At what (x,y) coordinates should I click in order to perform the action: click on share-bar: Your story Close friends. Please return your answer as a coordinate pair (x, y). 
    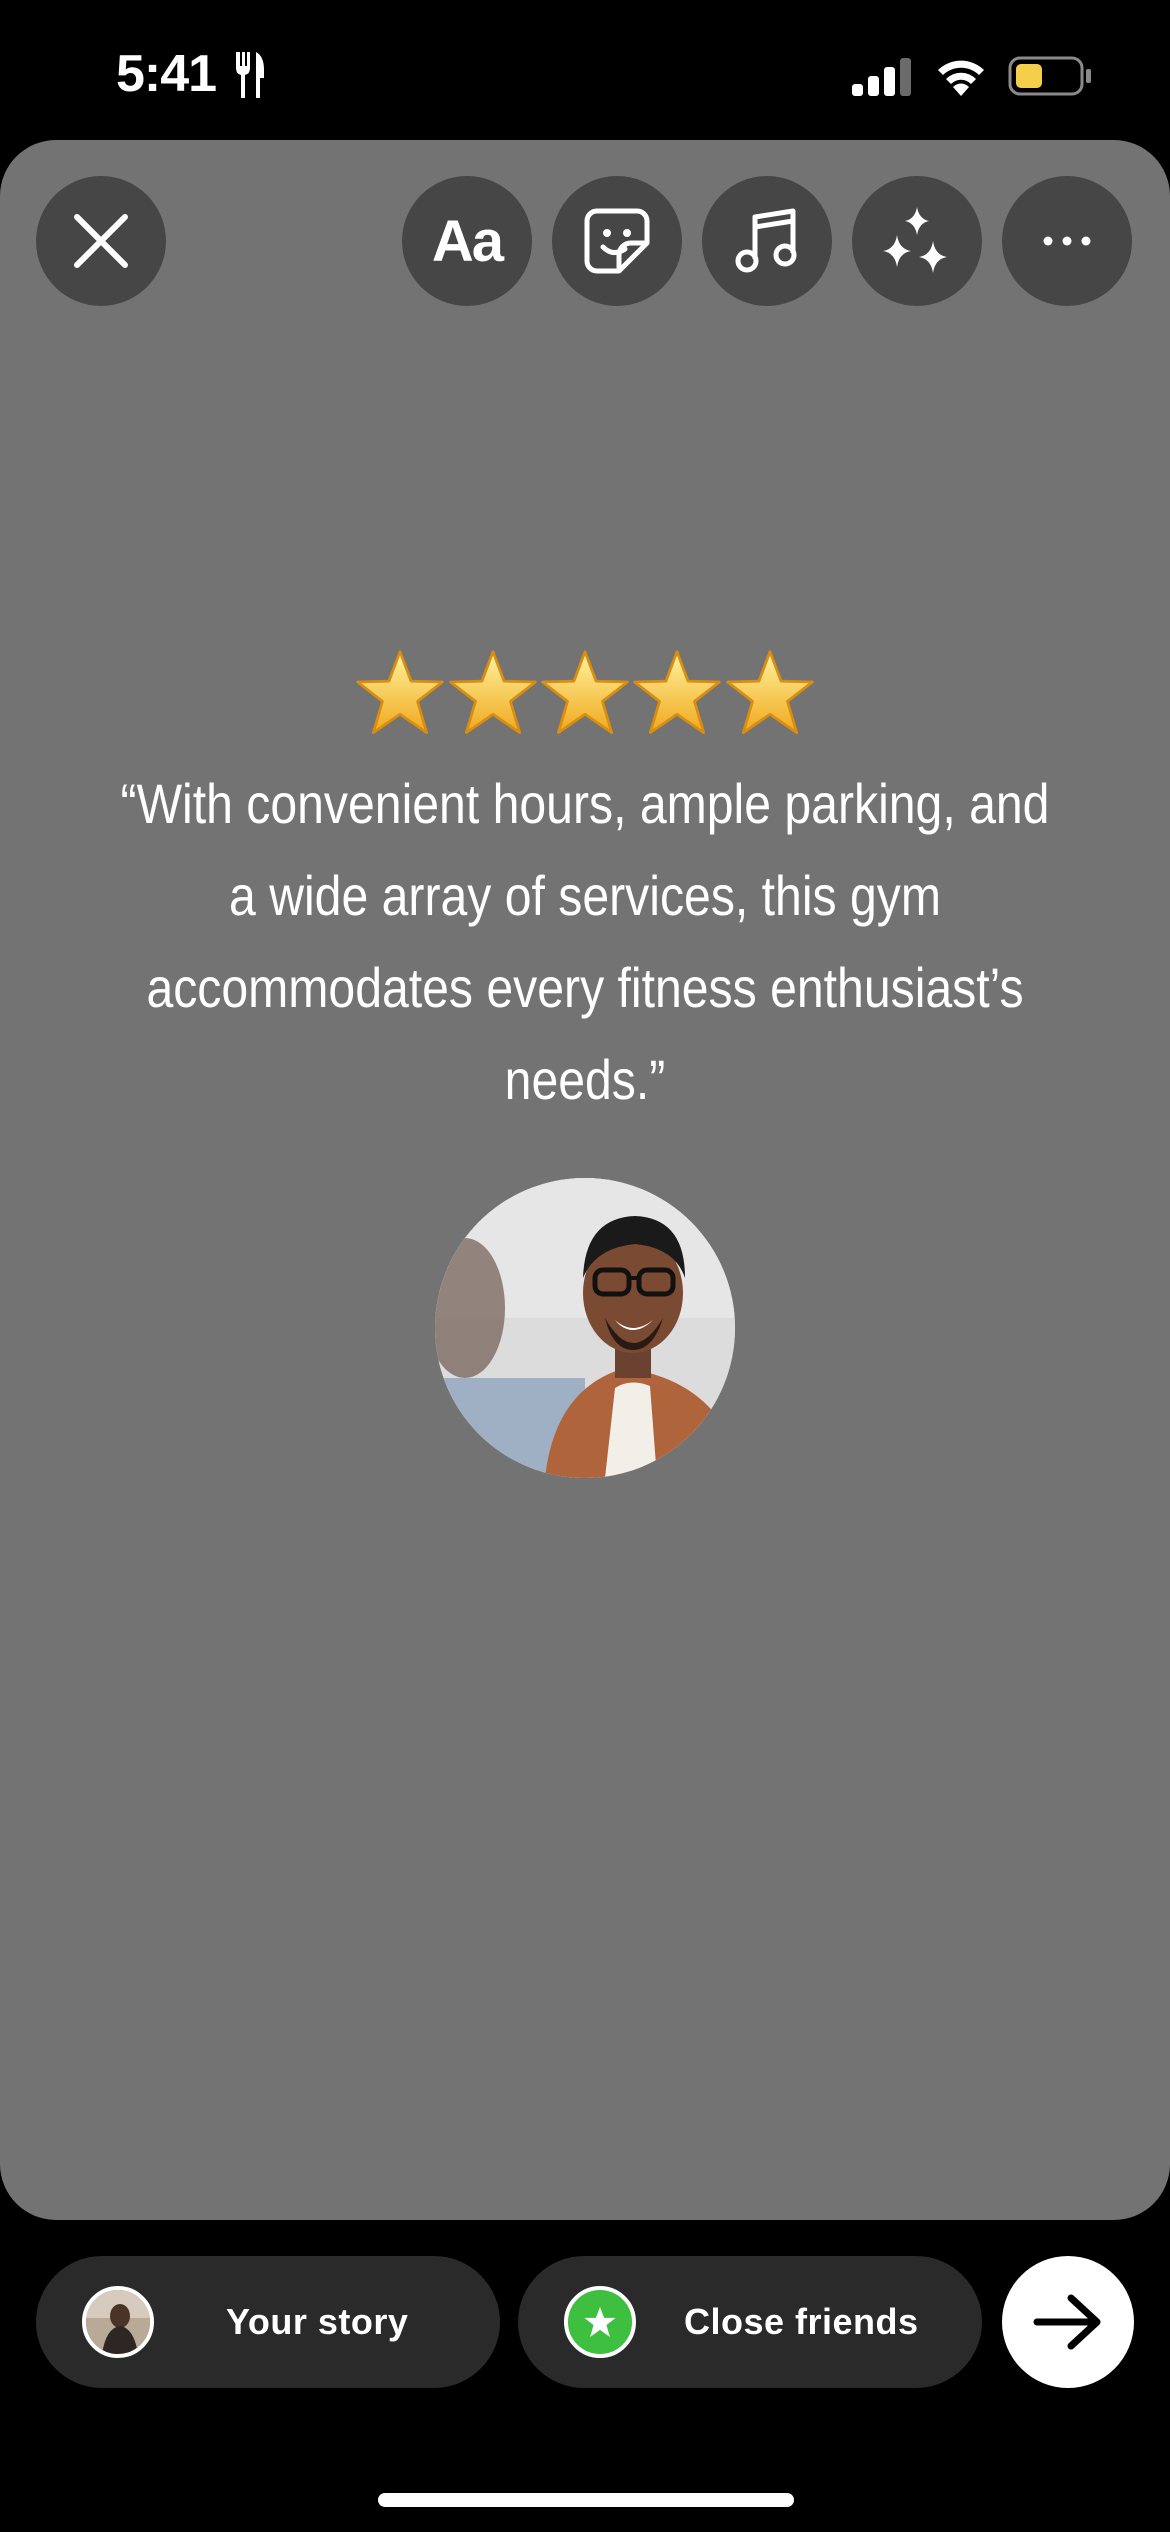
    Looking at the image, I should click on (585, 2322).